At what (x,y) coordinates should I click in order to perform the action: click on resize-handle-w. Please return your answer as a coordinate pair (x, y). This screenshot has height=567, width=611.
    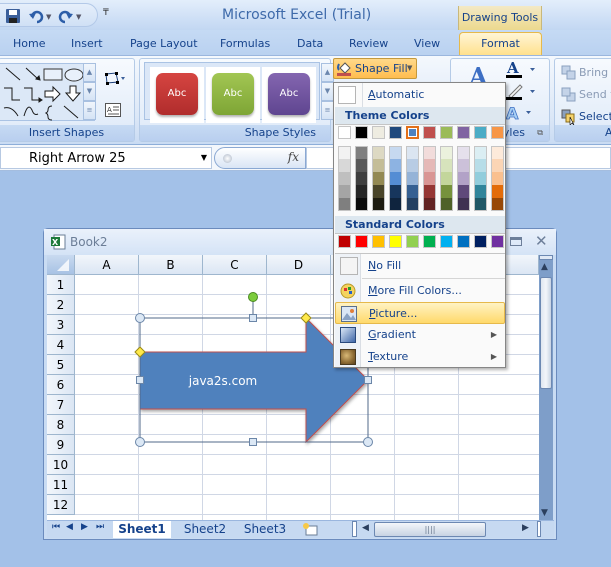
    Looking at the image, I should click on (140, 380).